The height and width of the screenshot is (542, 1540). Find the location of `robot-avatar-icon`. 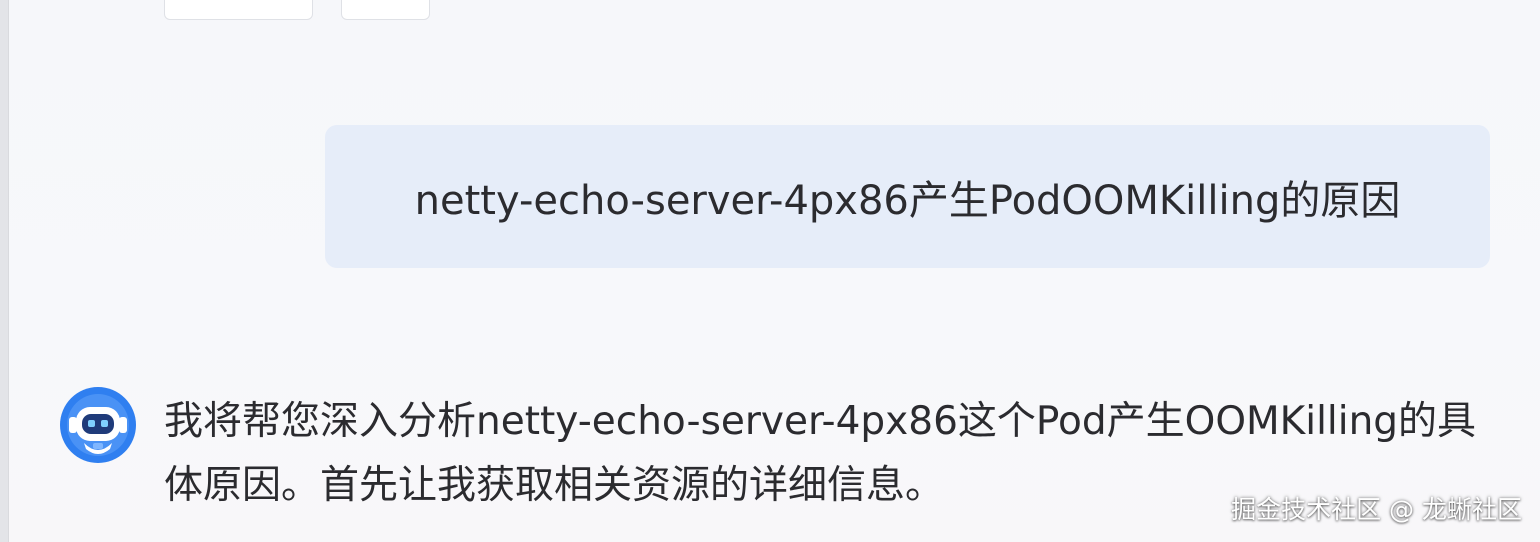

robot-avatar-icon is located at coordinates (98, 425).